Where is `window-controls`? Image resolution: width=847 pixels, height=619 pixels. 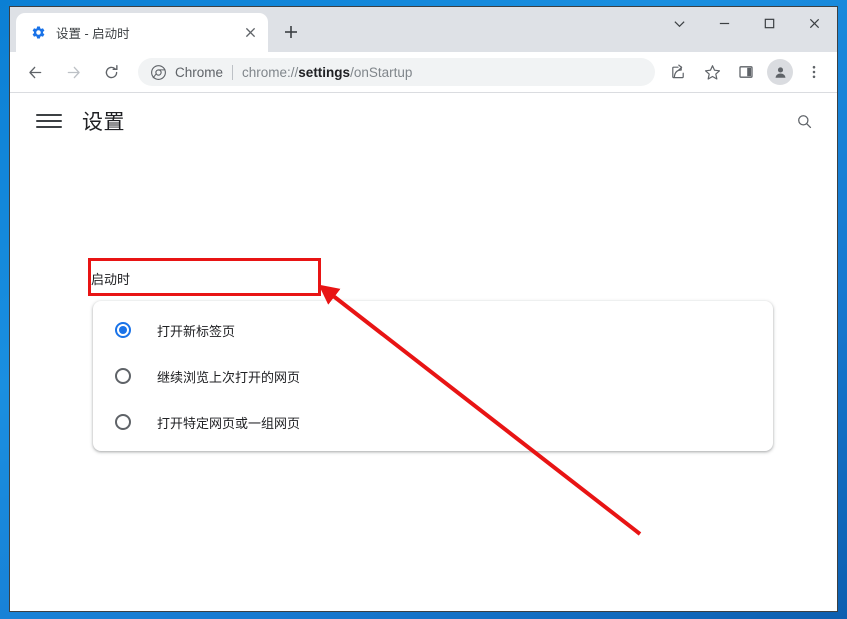
window-controls is located at coordinates (747, 23).